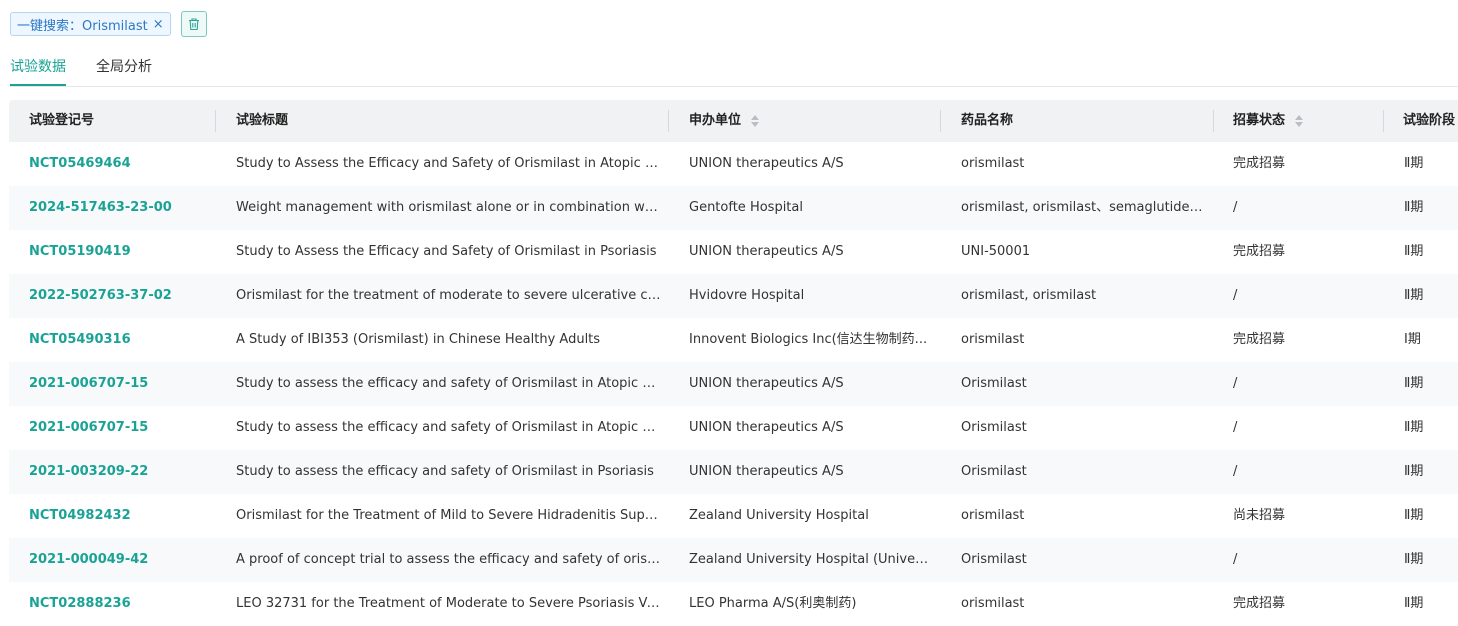 This screenshot has width=1458, height=626. Describe the element at coordinates (119, 516) in the screenshot. I see `trial-id-link: NCT04982432` at that location.